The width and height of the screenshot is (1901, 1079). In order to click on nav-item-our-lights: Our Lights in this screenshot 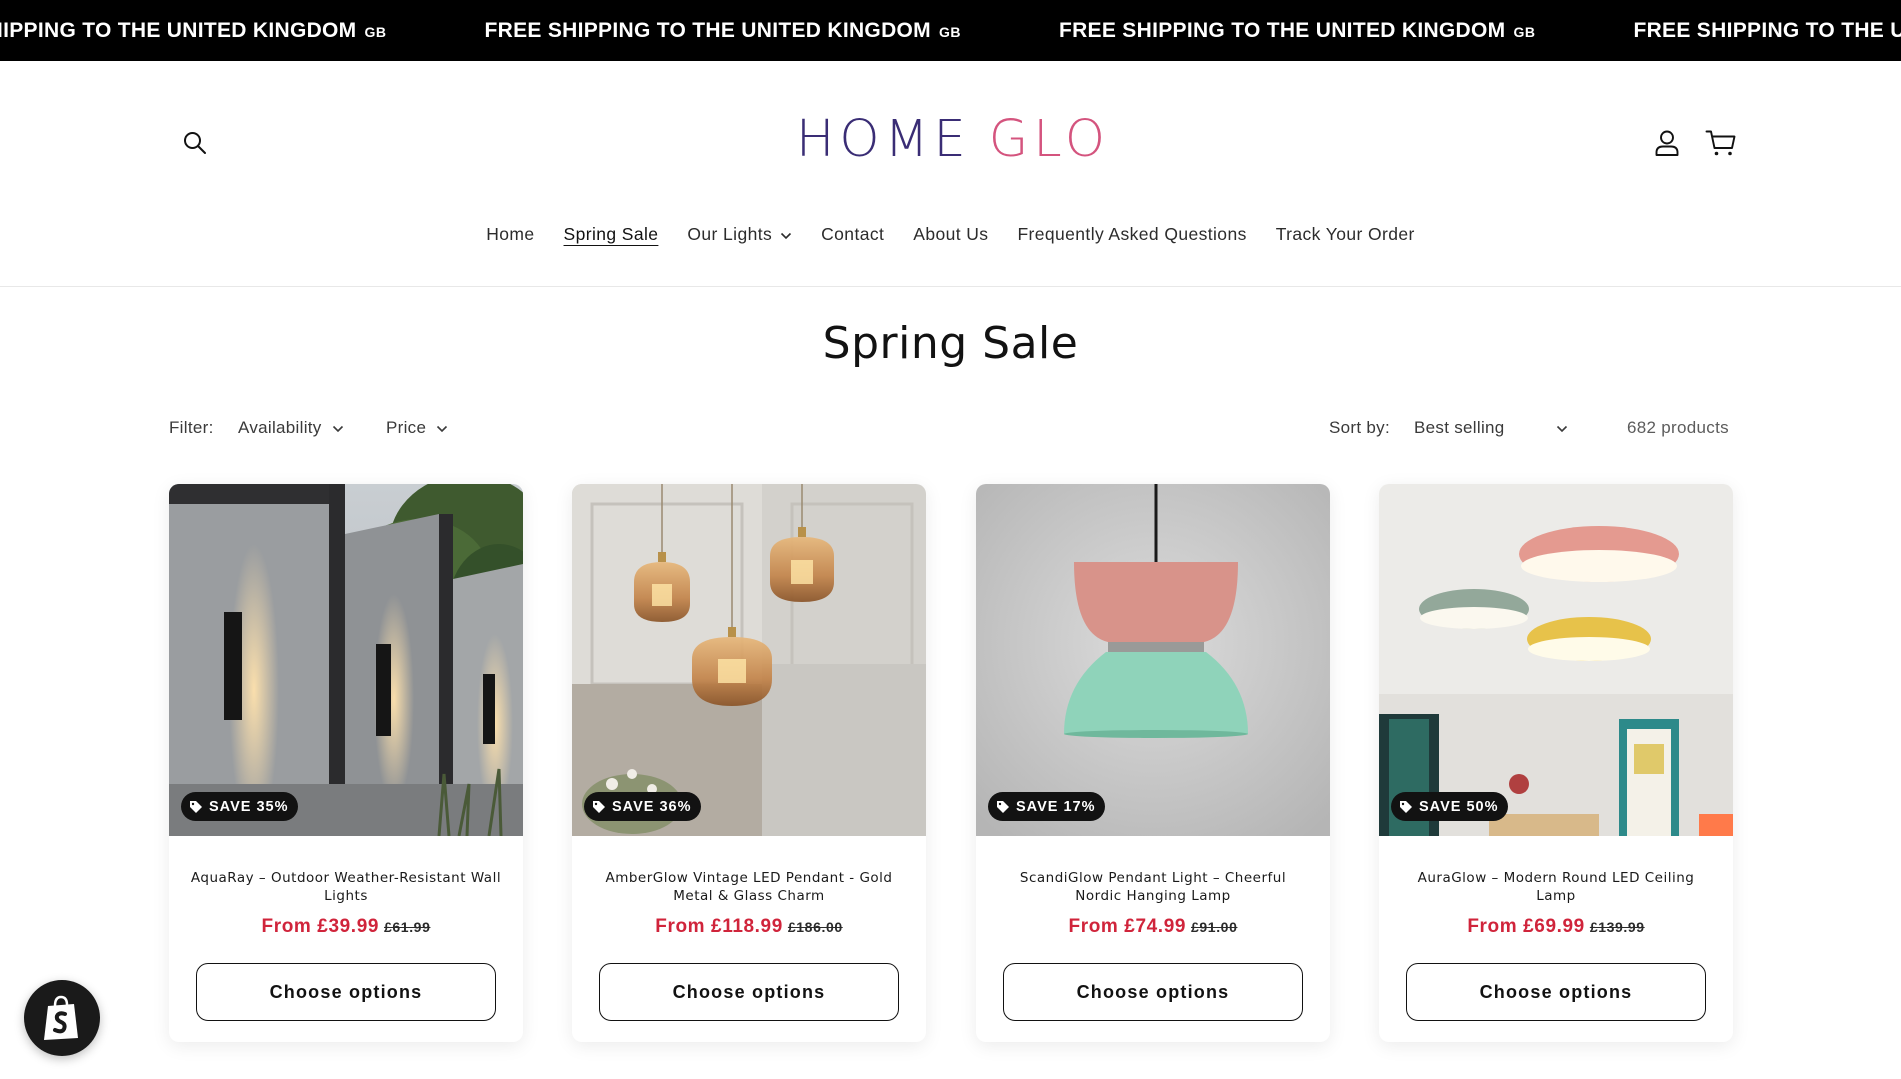, I will do `click(740, 234)`.